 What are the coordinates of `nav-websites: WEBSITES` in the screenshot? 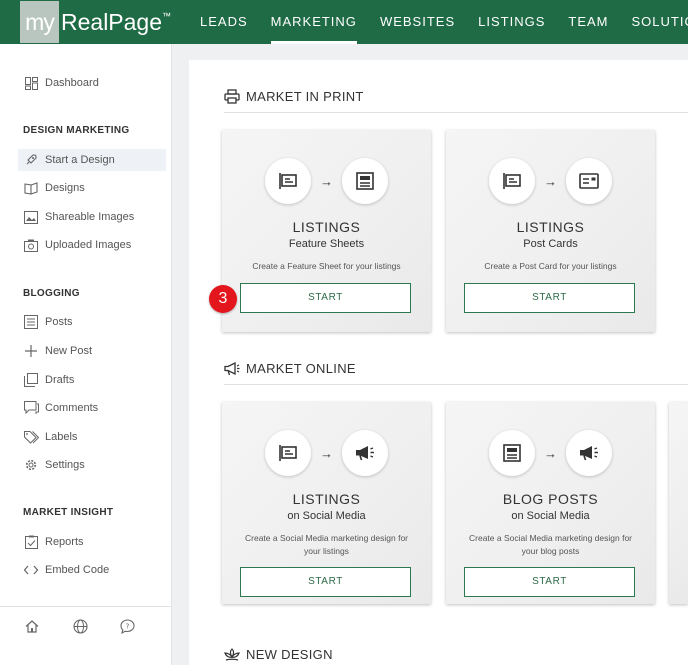 It's located at (417, 22).